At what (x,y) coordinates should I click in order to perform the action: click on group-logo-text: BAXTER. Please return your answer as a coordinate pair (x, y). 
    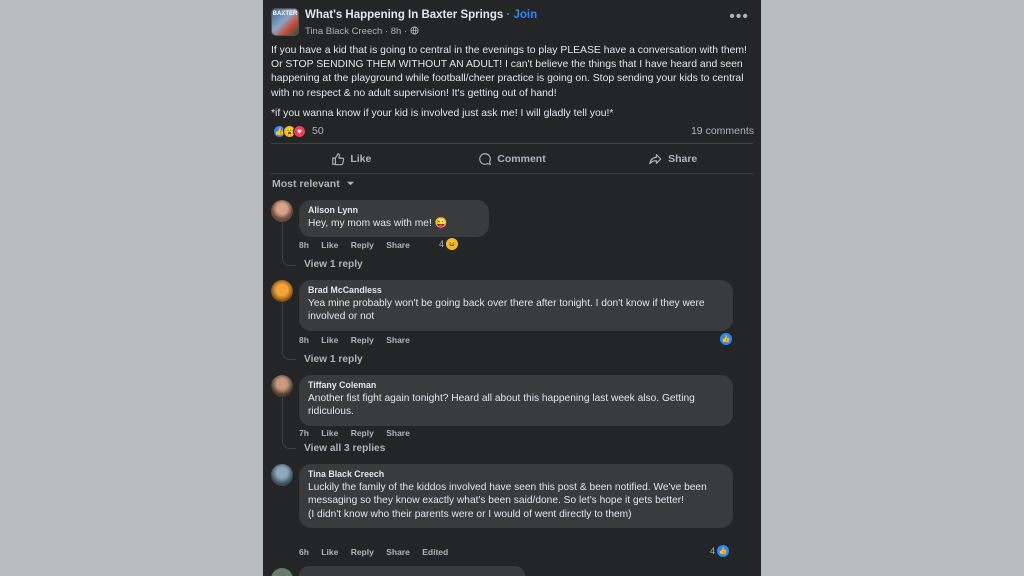
    Looking at the image, I should click on (285, 14).